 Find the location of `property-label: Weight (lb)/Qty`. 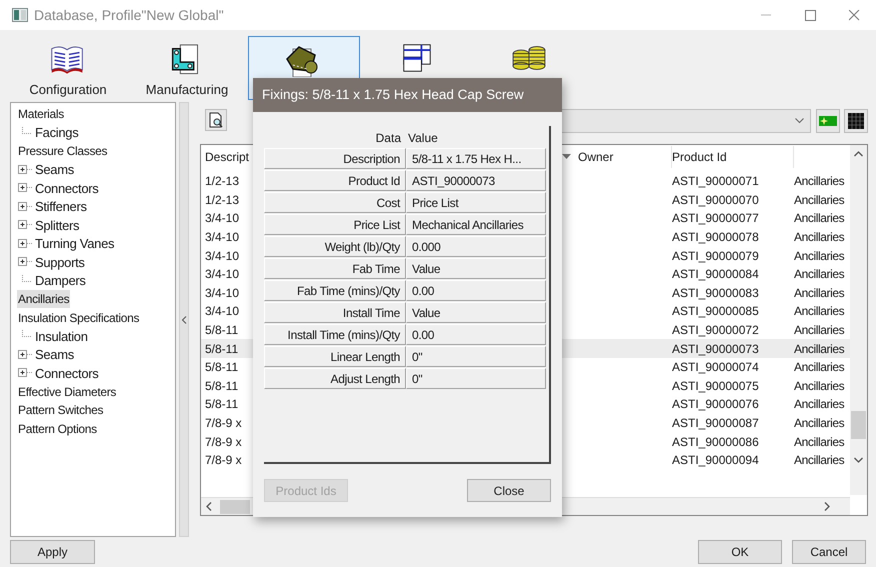

property-label: Weight (lb)/Qty is located at coordinates (335, 246).